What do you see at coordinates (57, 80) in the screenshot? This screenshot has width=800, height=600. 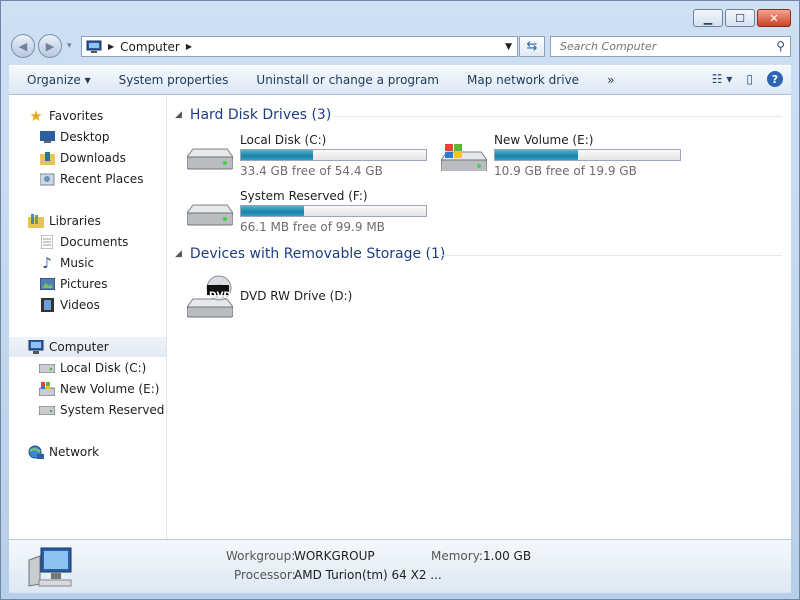 I see `organize-button: Organize ▾` at bounding box center [57, 80].